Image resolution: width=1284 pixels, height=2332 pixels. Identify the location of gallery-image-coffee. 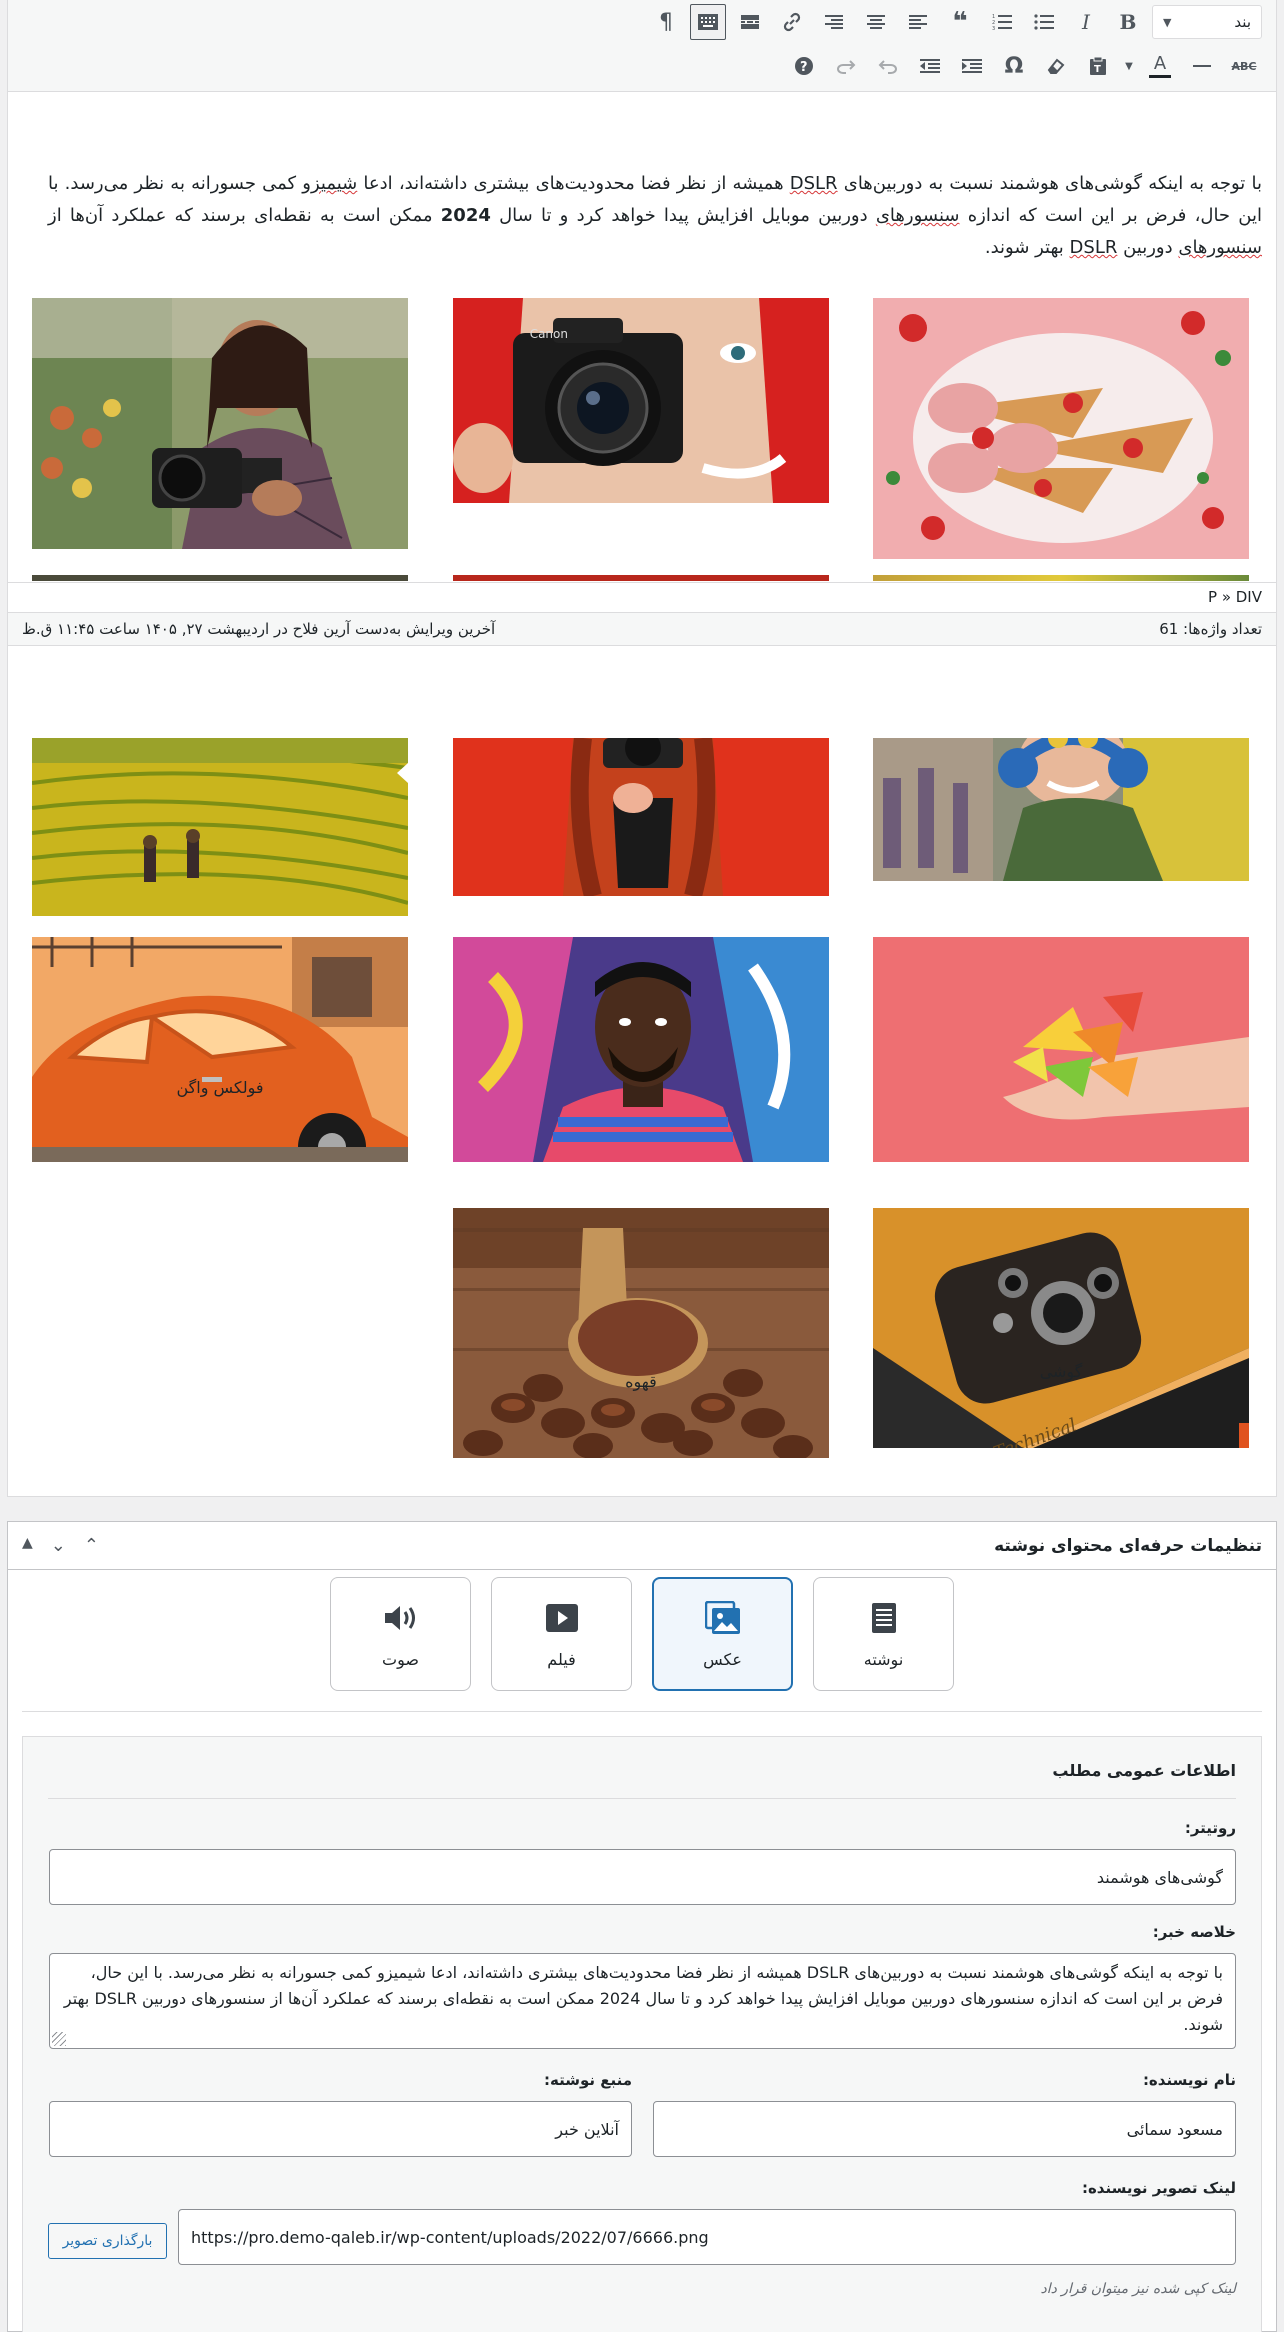
(641, 1333).